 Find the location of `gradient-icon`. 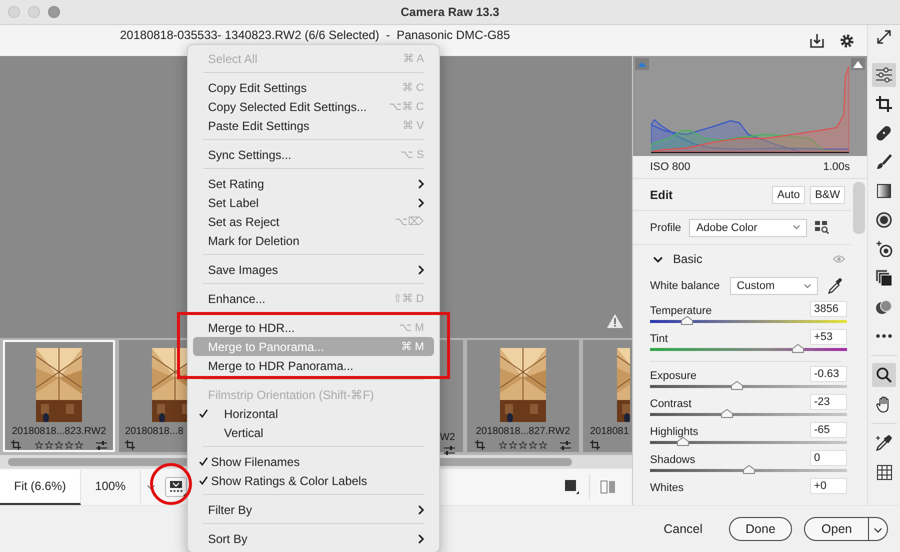

gradient-icon is located at coordinates (884, 191).